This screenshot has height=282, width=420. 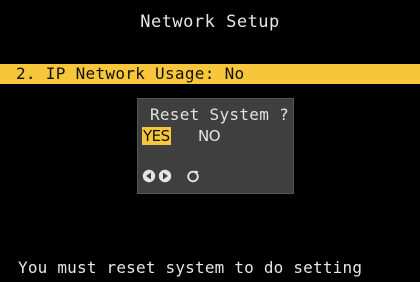 What do you see at coordinates (149, 176) in the screenshot?
I see `left-arrow-icon` at bounding box center [149, 176].